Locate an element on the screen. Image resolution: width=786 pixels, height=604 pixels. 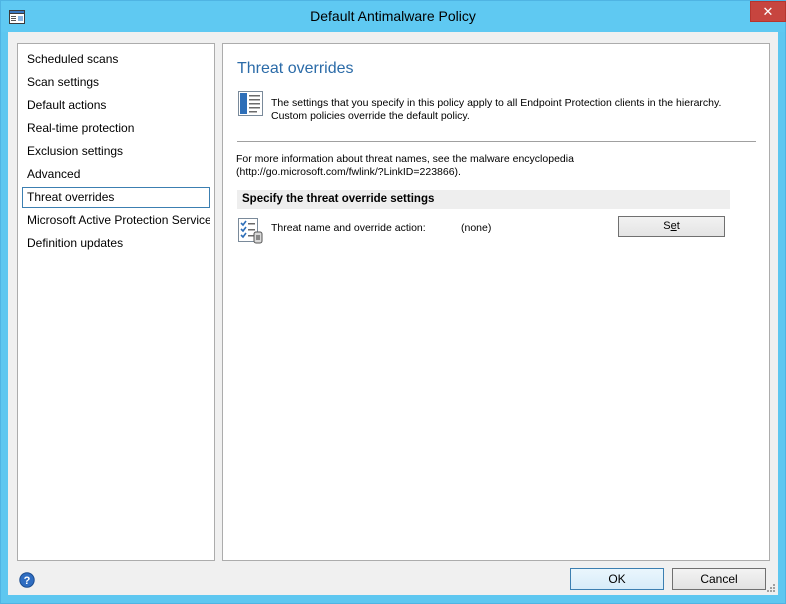
nav-item-exclusion-settings: Exclusion settings is located at coordinates (116, 151).